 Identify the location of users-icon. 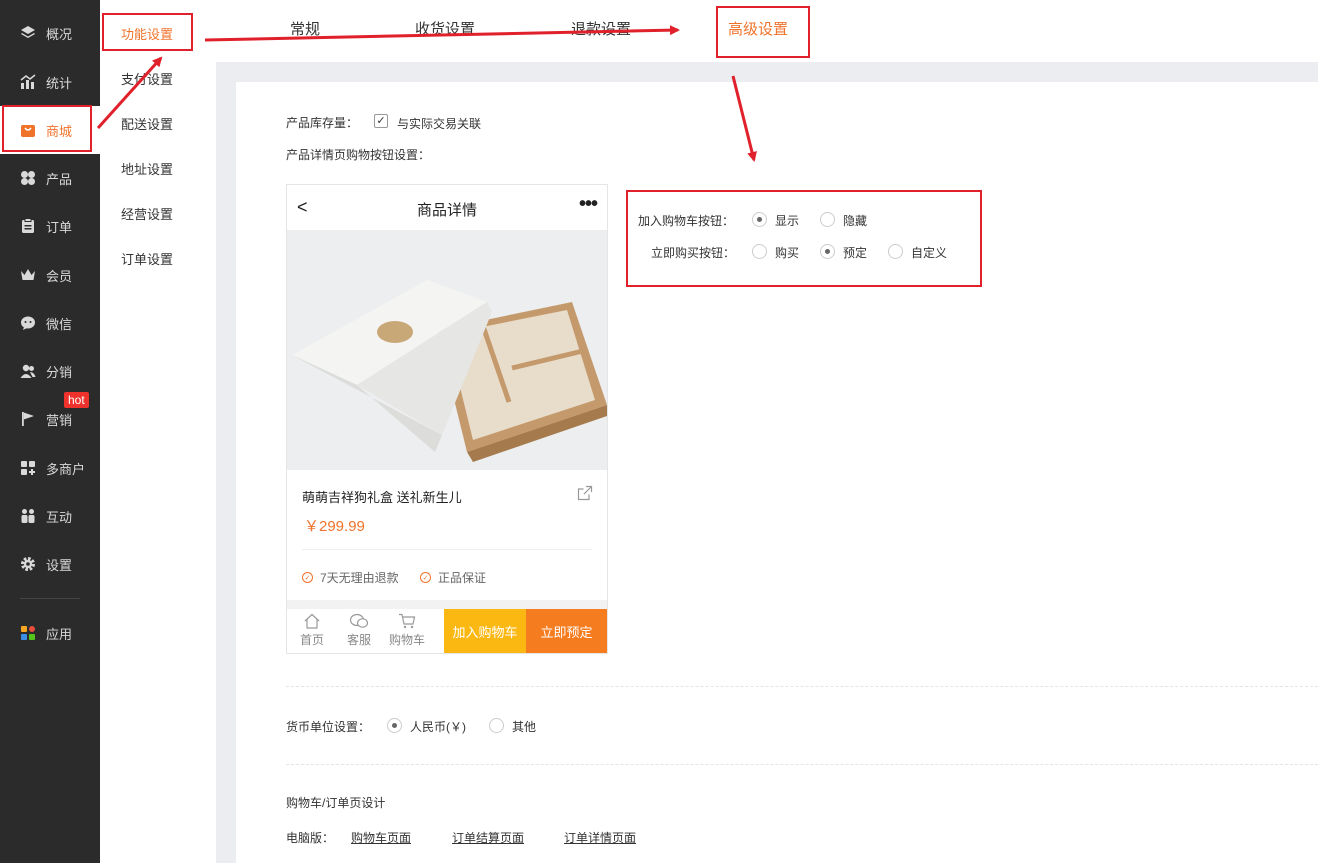
(28, 371).